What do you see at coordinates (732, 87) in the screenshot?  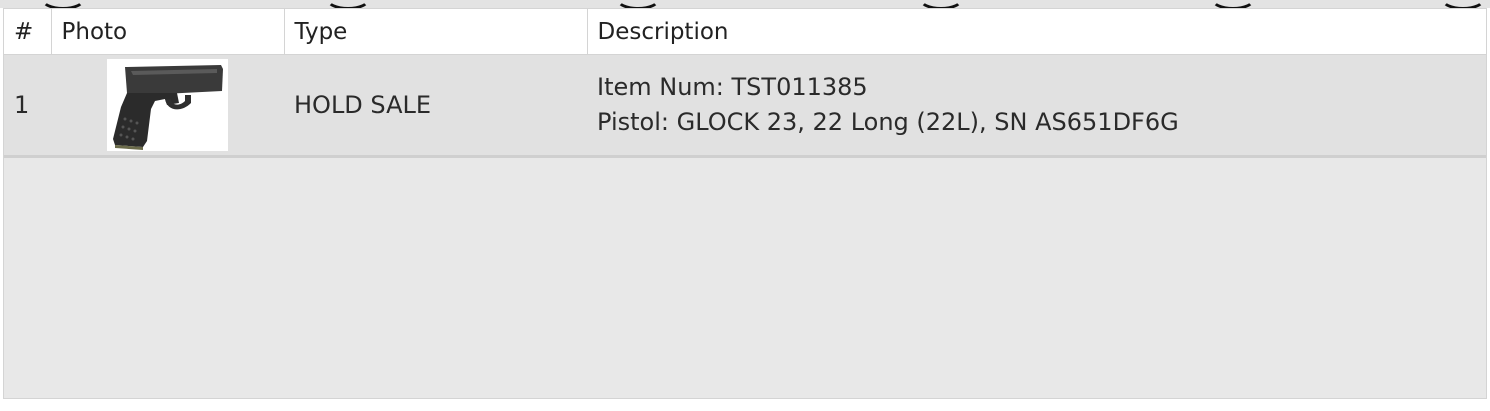 I see `item-number: Item Num: TST011385` at bounding box center [732, 87].